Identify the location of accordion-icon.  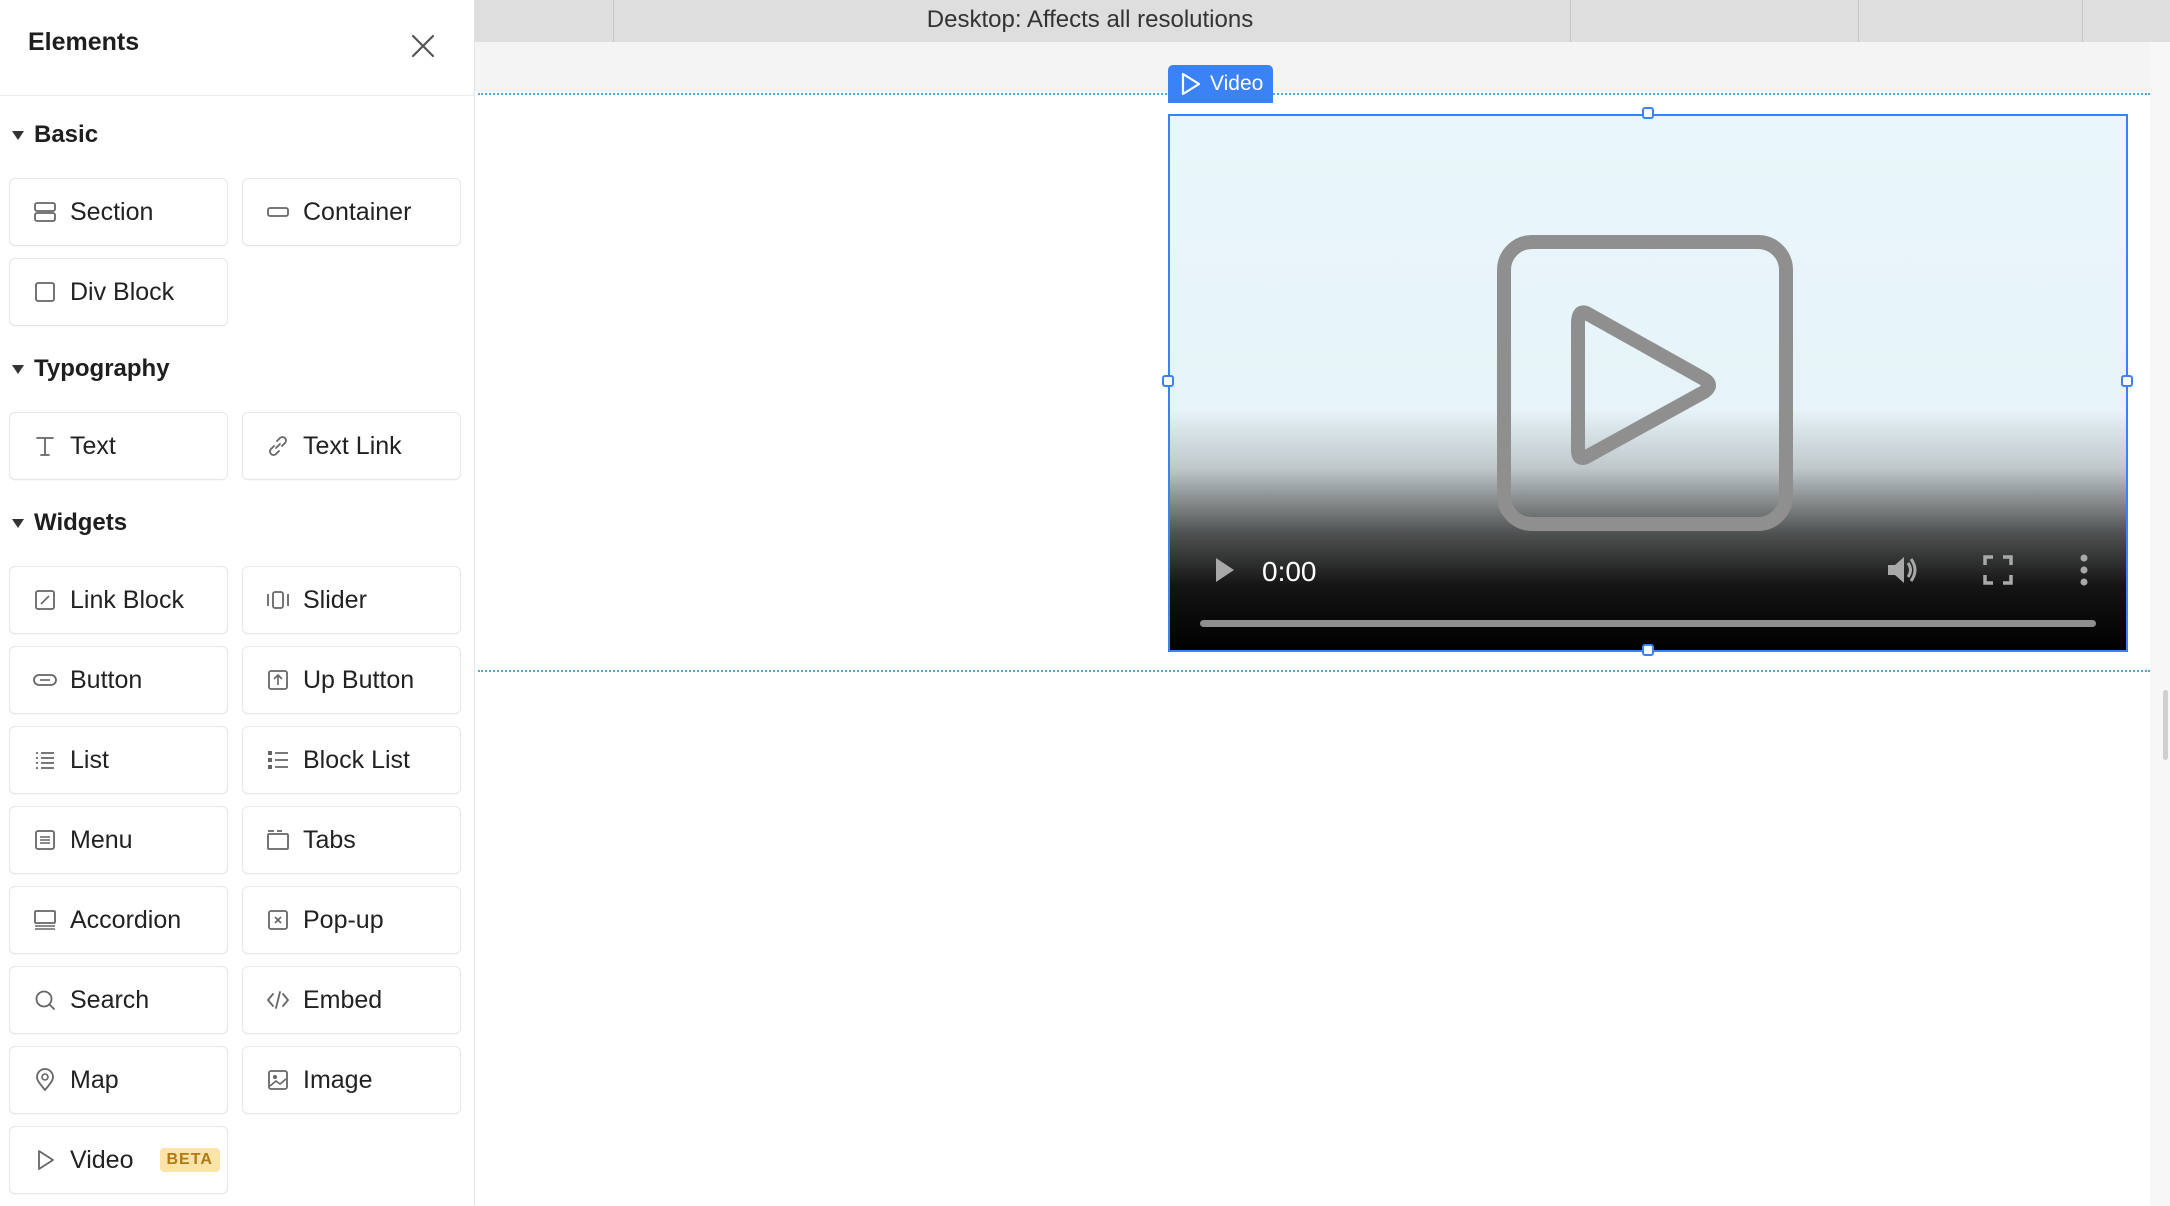
(45, 920).